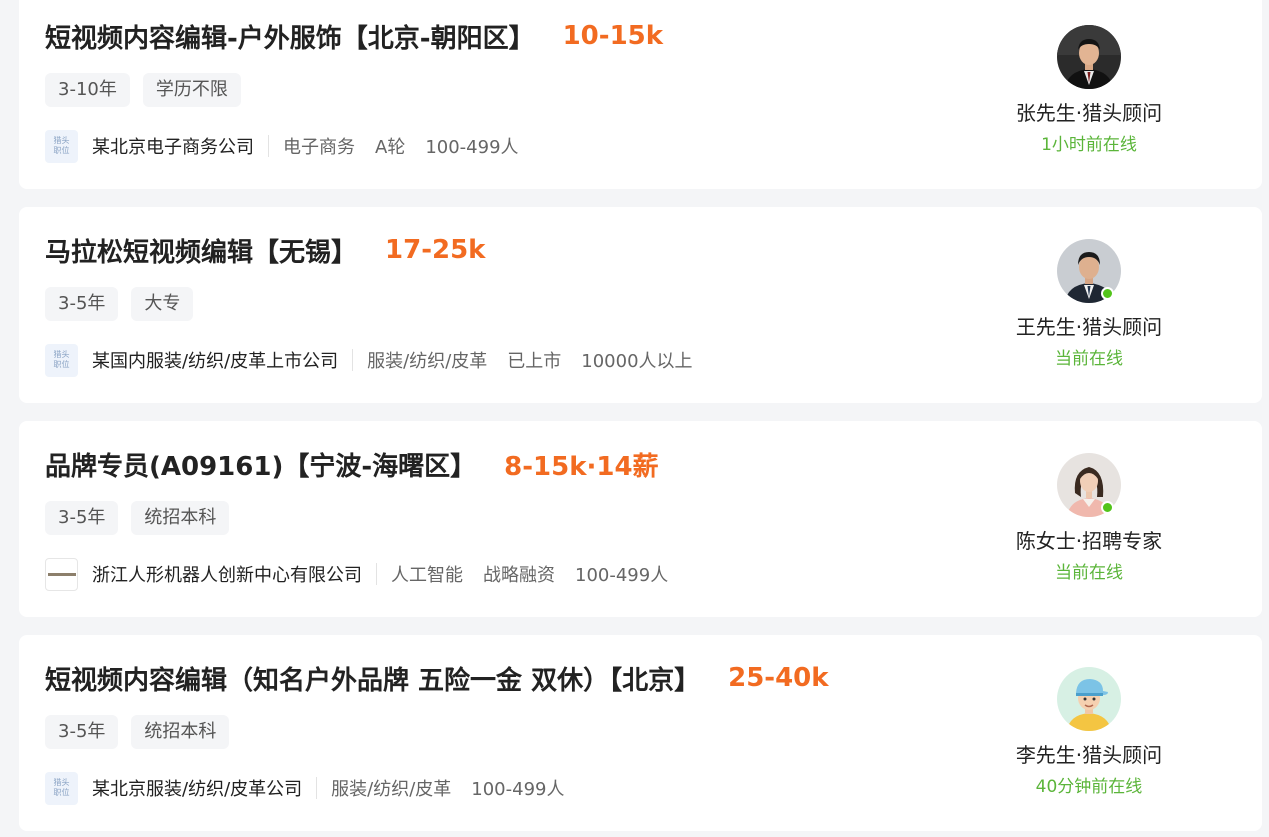  I want to click on company-row: 猎头 职位 某北京服装/纺织/皮革公司 服装/纺织/皮革 100-499人, so click(315, 788).